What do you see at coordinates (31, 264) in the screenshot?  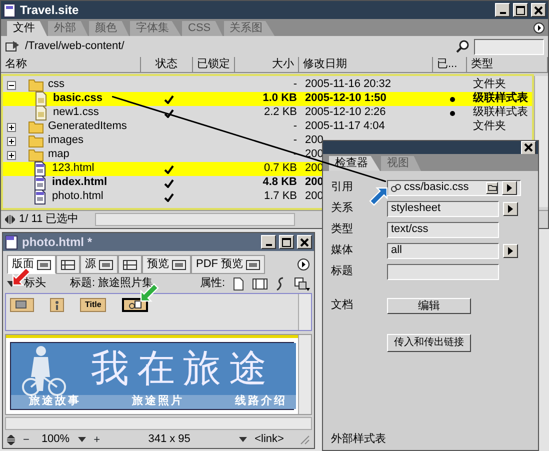 I see `tab: 版面` at bounding box center [31, 264].